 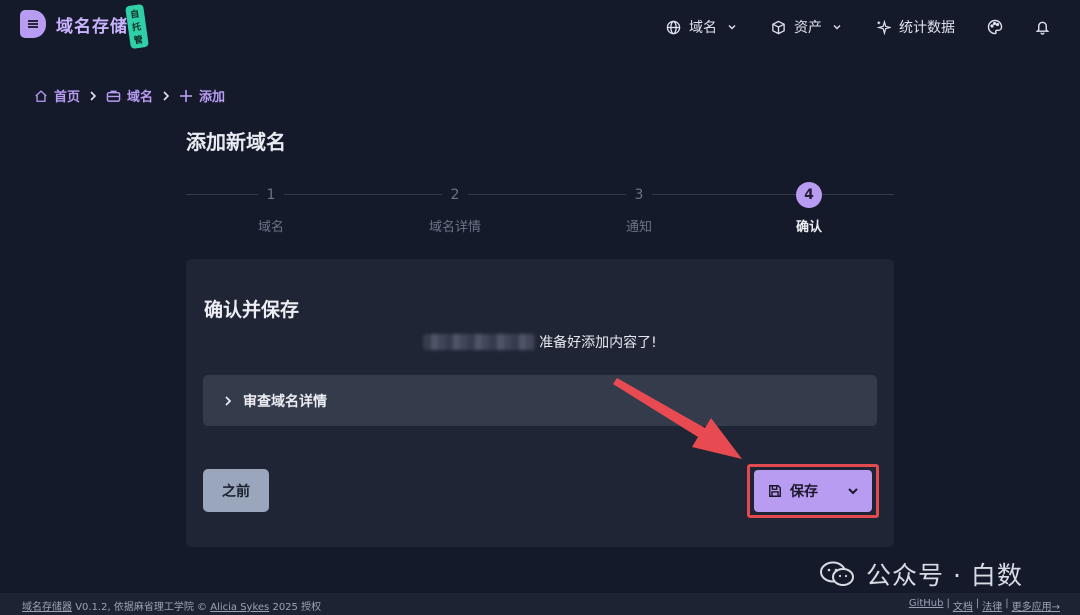 I want to click on breadcrumb-domains-label: 域名, so click(x=140, y=97).